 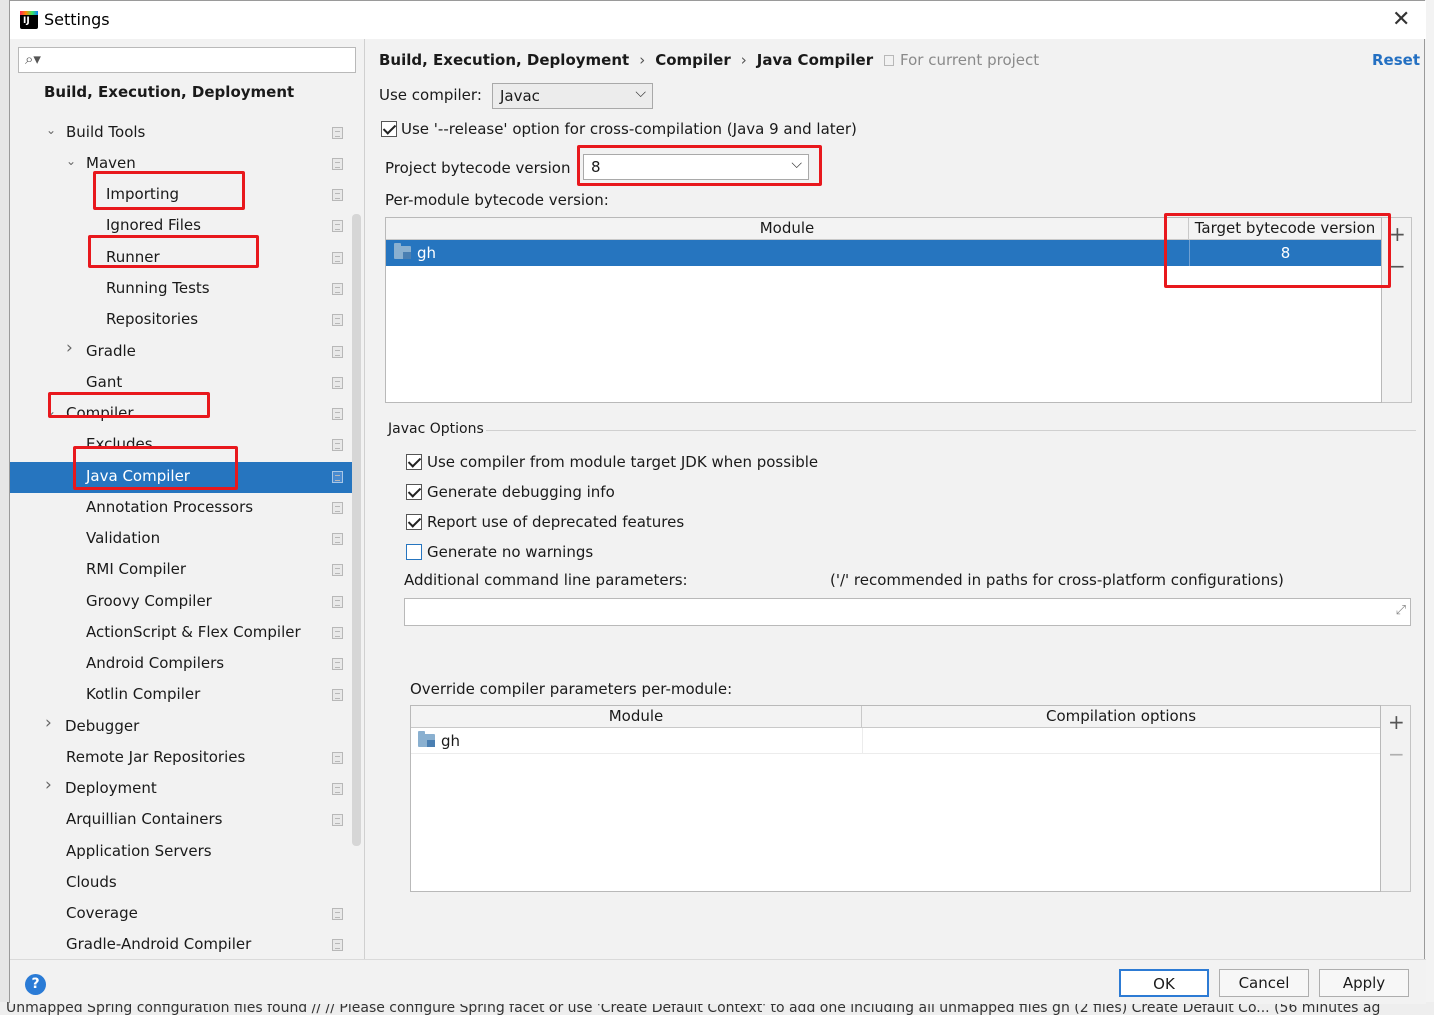 I want to click on sidebar-item: Ignored Files, so click(x=181, y=226).